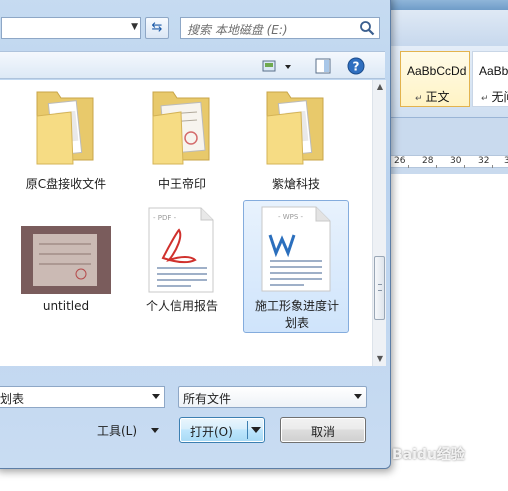 The height and width of the screenshot is (491, 508). I want to click on help-button: ?, so click(356, 66).